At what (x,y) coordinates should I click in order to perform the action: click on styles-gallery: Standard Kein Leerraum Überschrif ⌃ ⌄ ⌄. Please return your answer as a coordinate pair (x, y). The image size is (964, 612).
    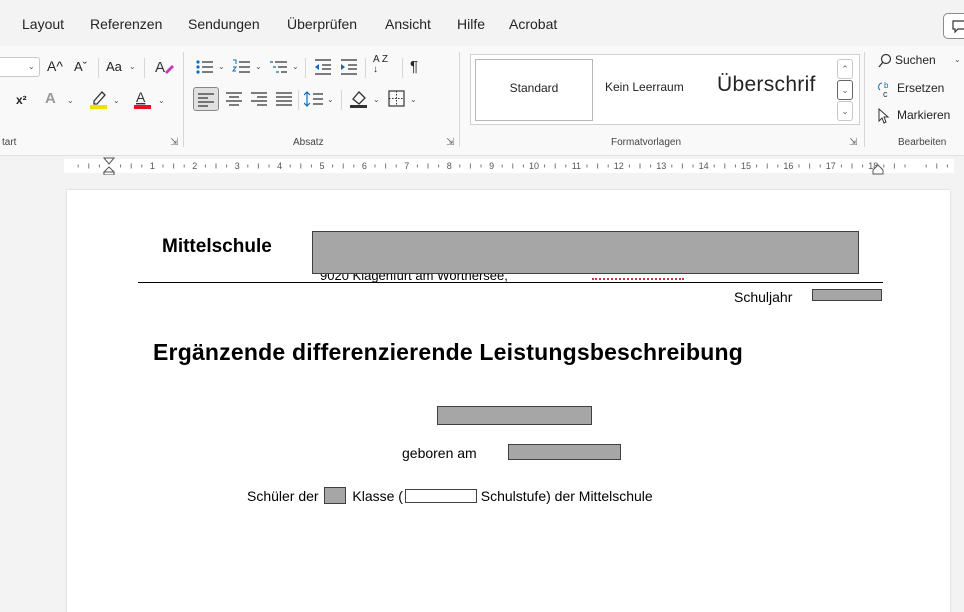
    Looking at the image, I should click on (665, 89).